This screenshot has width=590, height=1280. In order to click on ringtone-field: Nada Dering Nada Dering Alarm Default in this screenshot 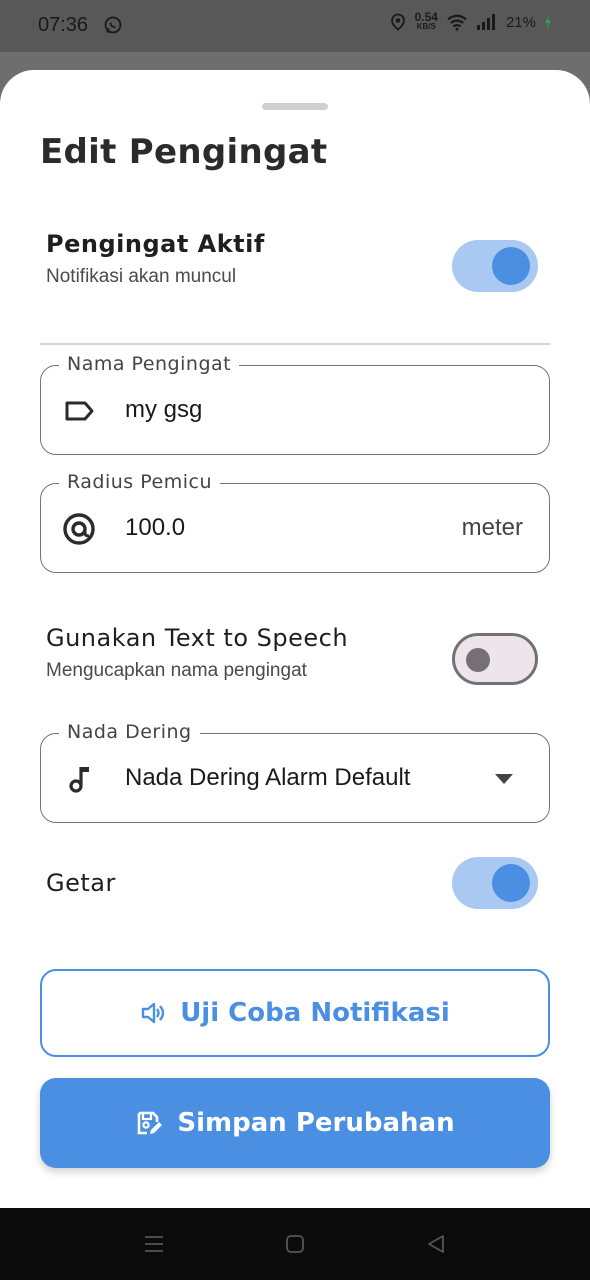, I will do `click(295, 772)`.